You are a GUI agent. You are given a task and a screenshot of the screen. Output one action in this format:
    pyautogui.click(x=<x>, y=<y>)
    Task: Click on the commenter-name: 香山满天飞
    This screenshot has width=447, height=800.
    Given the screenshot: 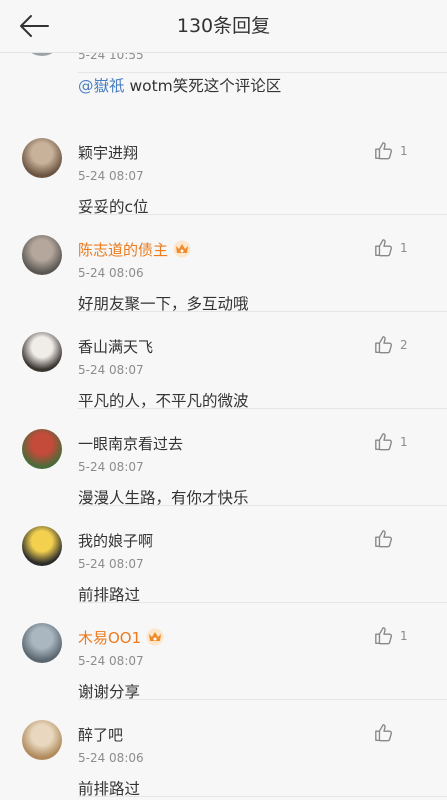 What is the action you would take?
    pyautogui.click(x=115, y=346)
    